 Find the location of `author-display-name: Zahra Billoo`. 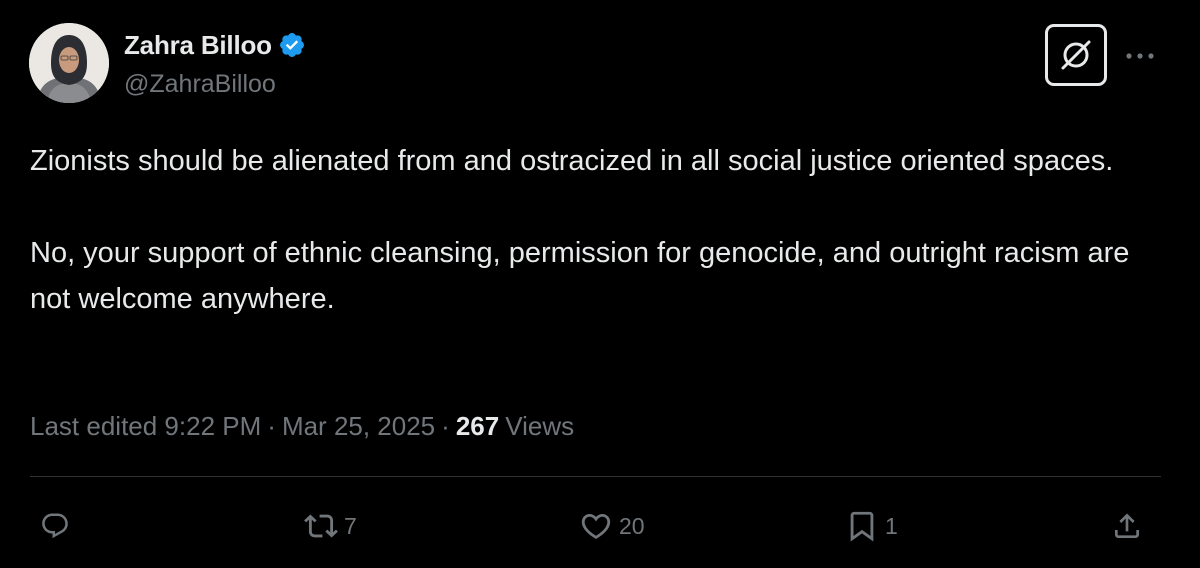

author-display-name: Zahra Billoo is located at coordinates (198, 45).